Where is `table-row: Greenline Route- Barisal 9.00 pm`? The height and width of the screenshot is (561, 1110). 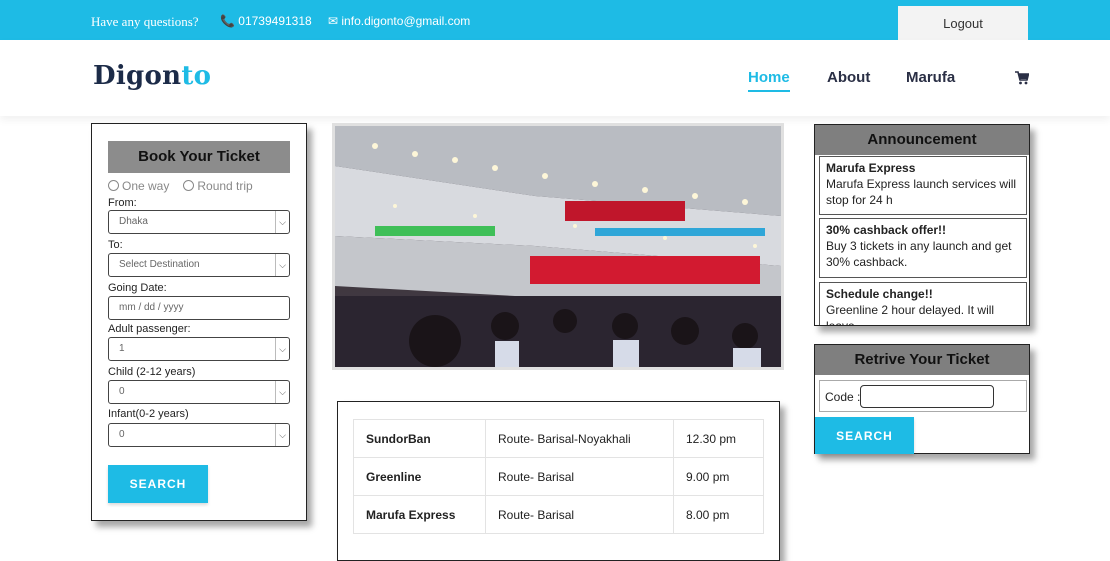 table-row: Greenline Route- Barisal 9.00 pm is located at coordinates (558, 476).